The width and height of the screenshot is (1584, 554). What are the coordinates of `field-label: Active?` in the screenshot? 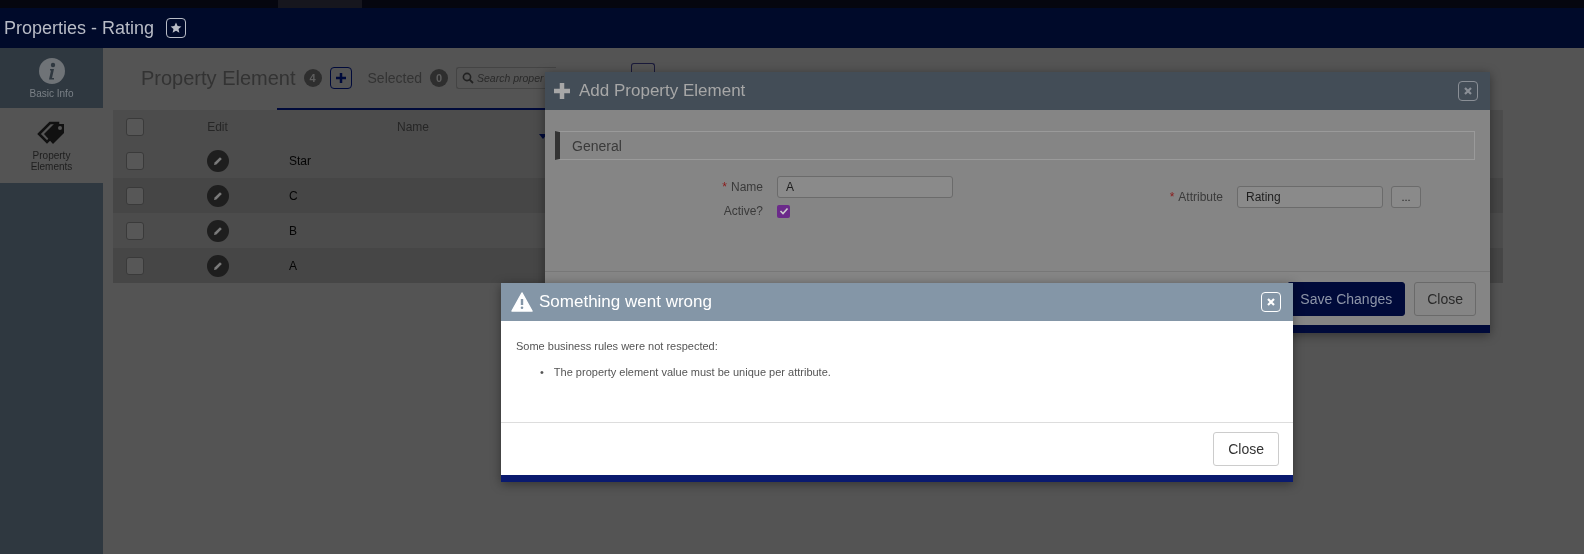 It's located at (742, 211).